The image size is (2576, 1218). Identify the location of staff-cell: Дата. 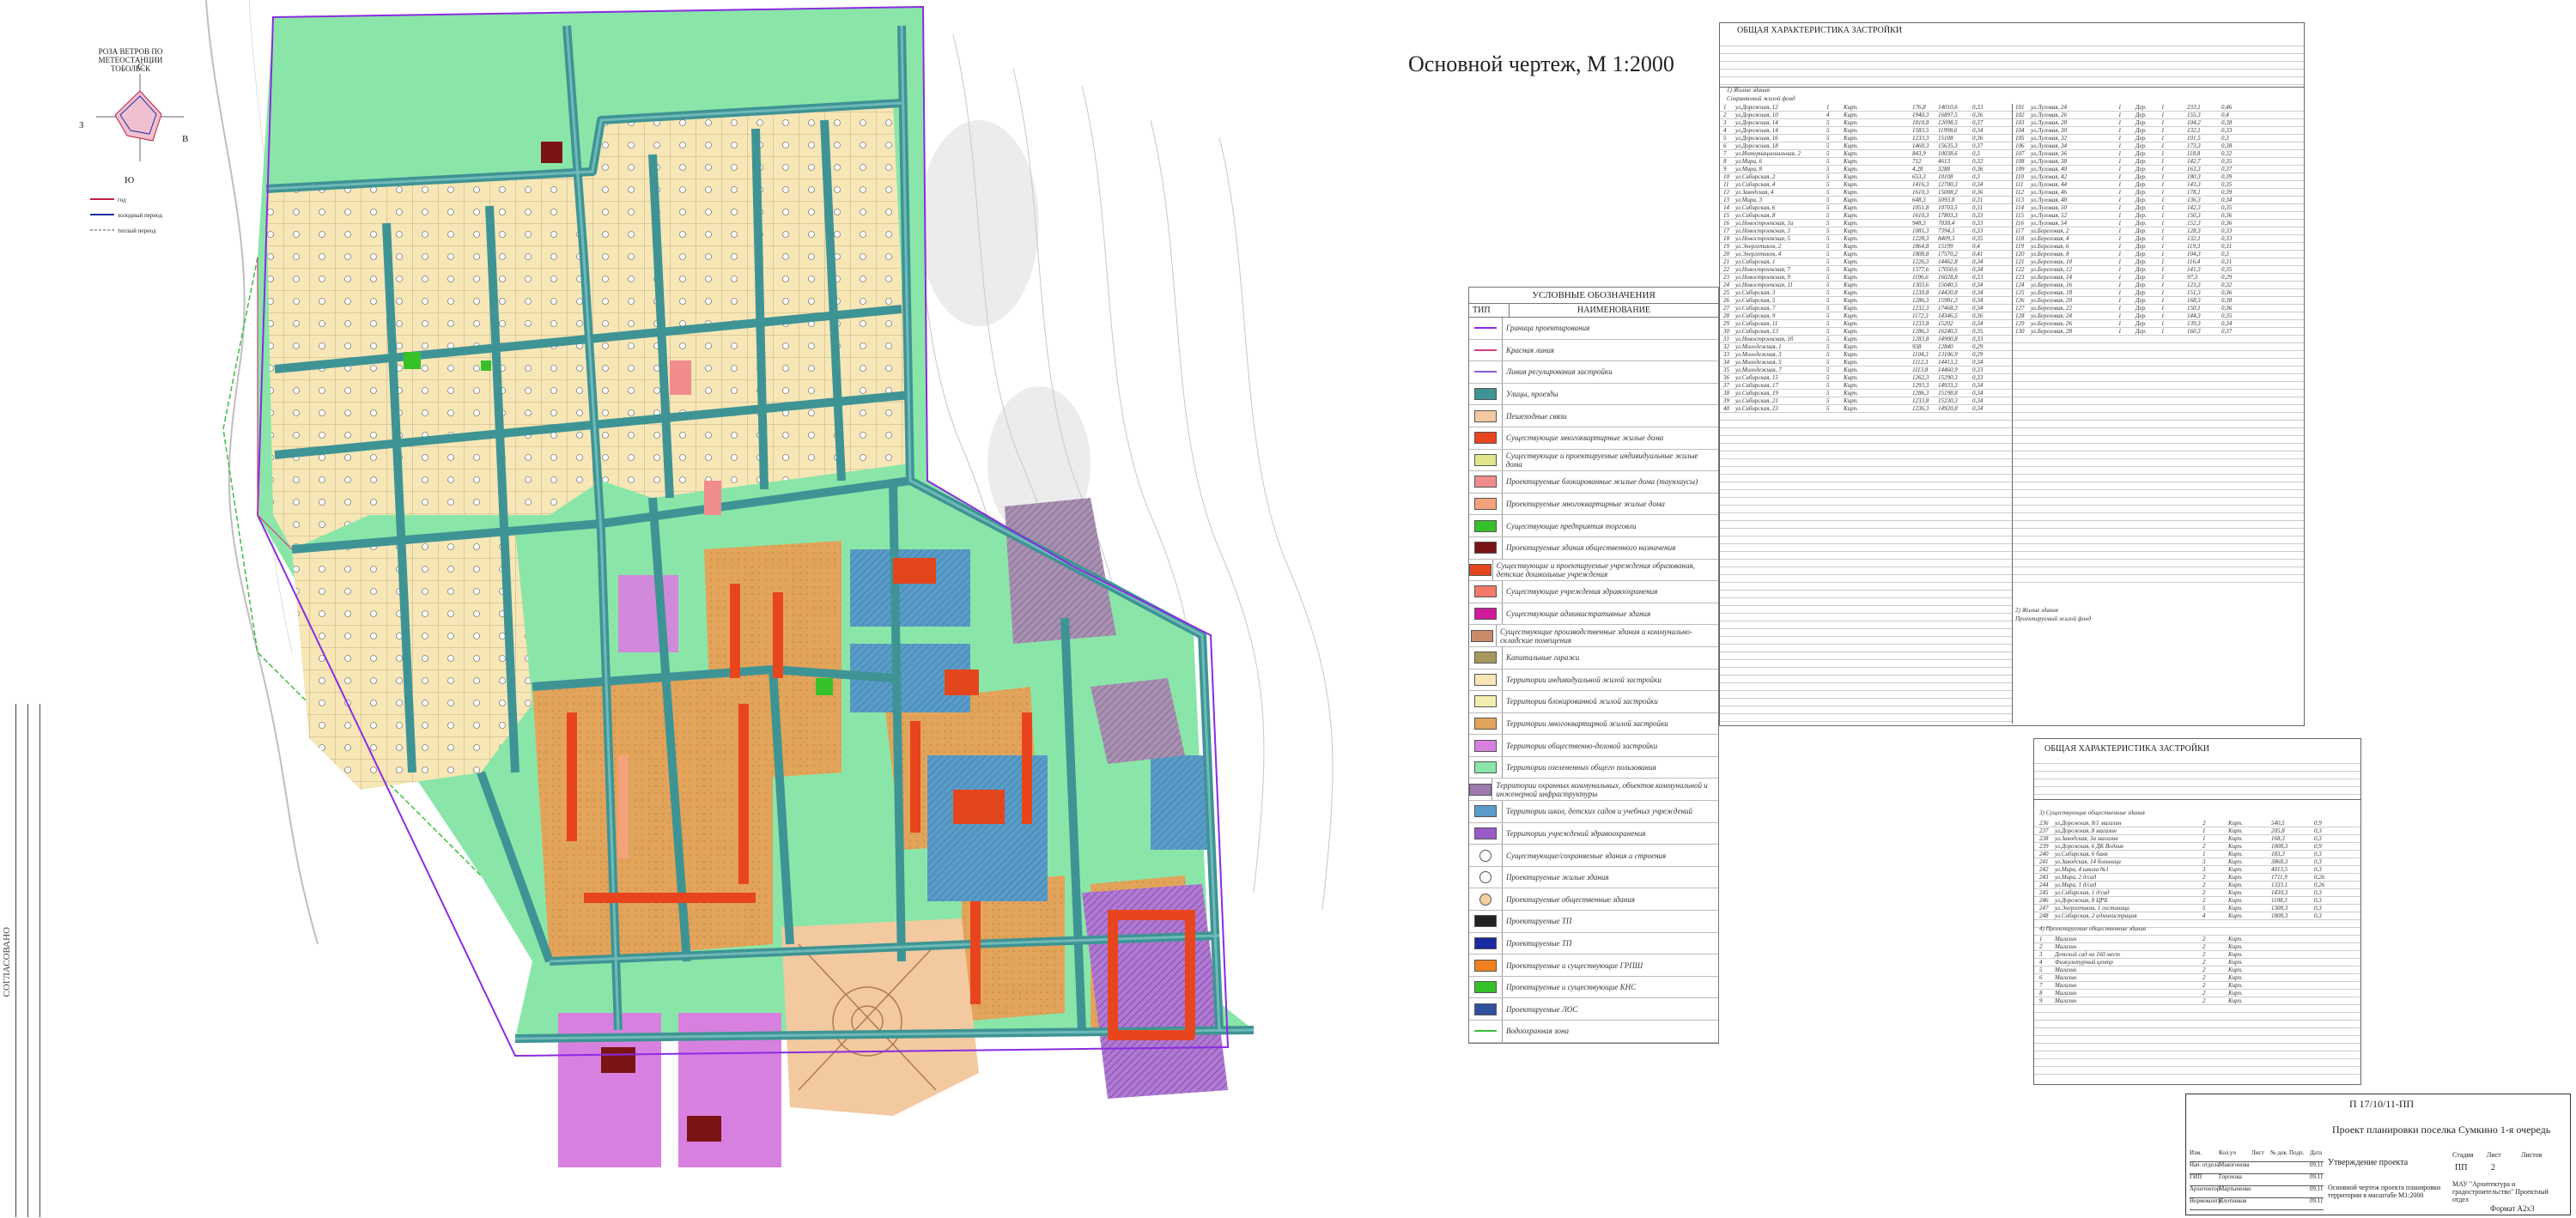
(2316, 1152).